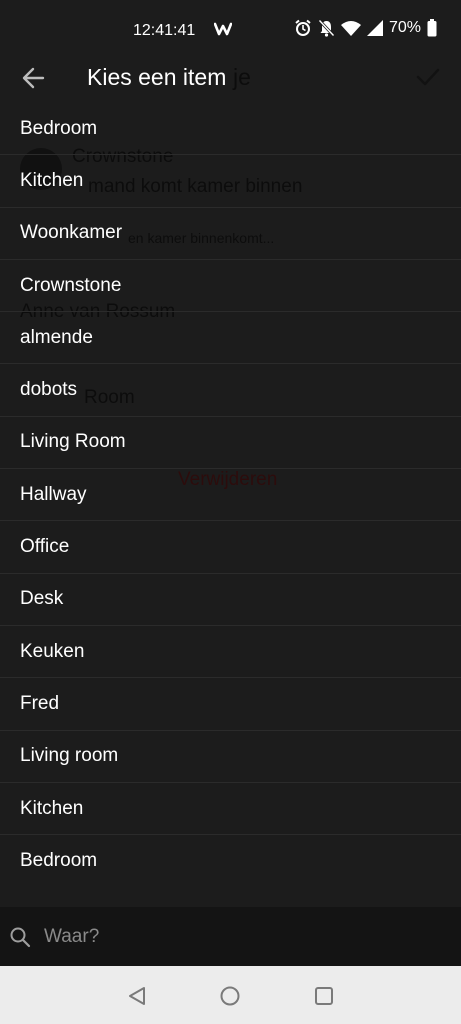 This screenshot has width=461, height=1024. I want to click on check-icon, so click(428, 77).